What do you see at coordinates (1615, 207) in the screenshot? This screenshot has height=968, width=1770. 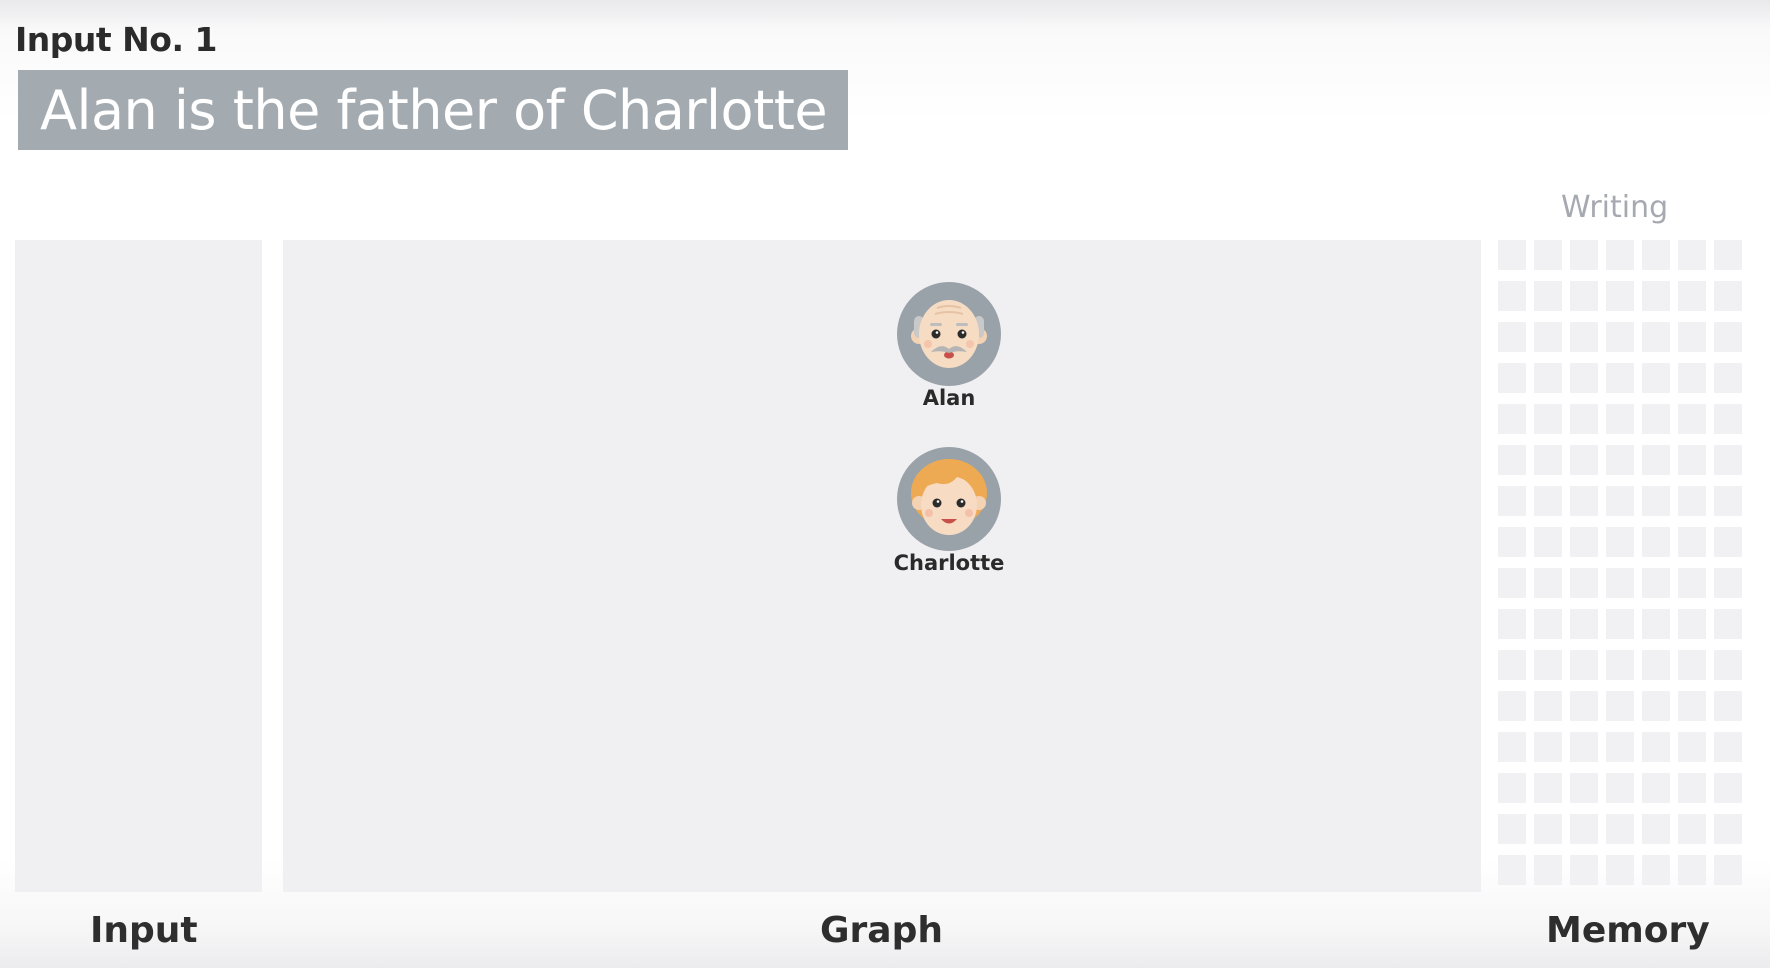 I see `memory-status-label: Writing` at bounding box center [1615, 207].